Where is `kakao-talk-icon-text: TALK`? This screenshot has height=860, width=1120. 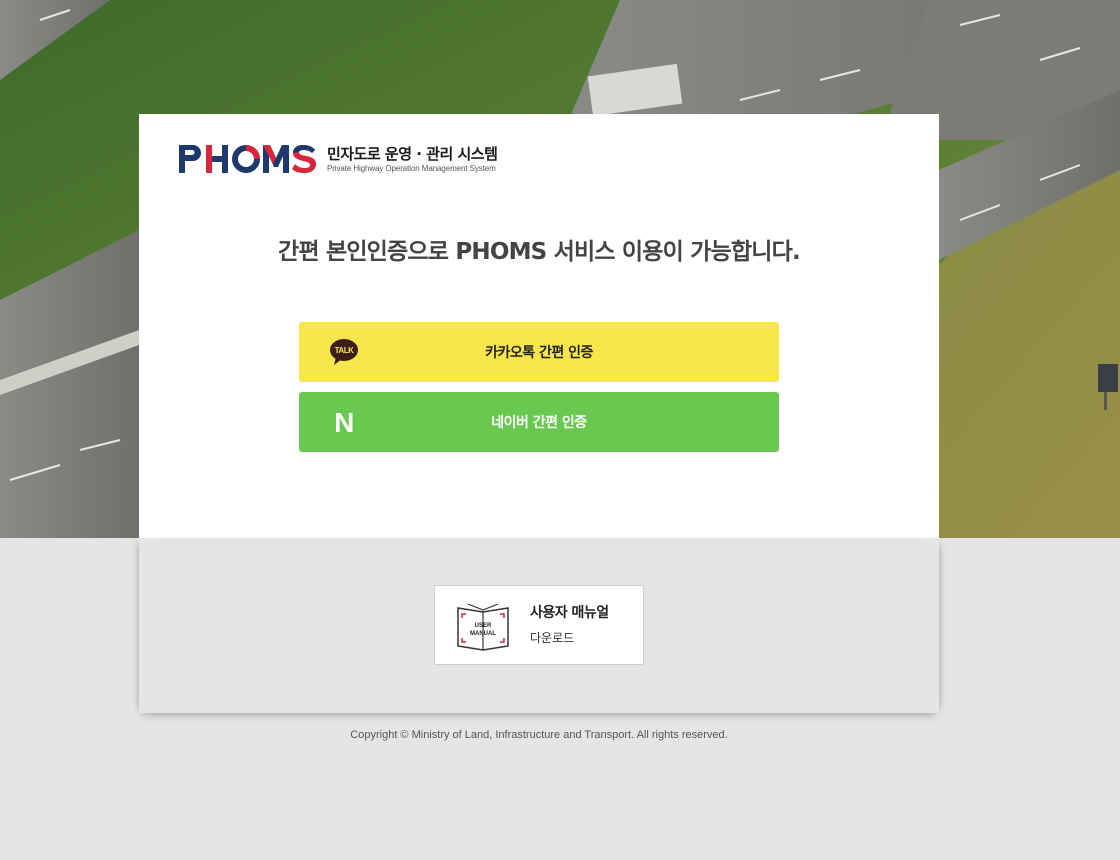 kakao-talk-icon-text: TALK is located at coordinates (344, 350).